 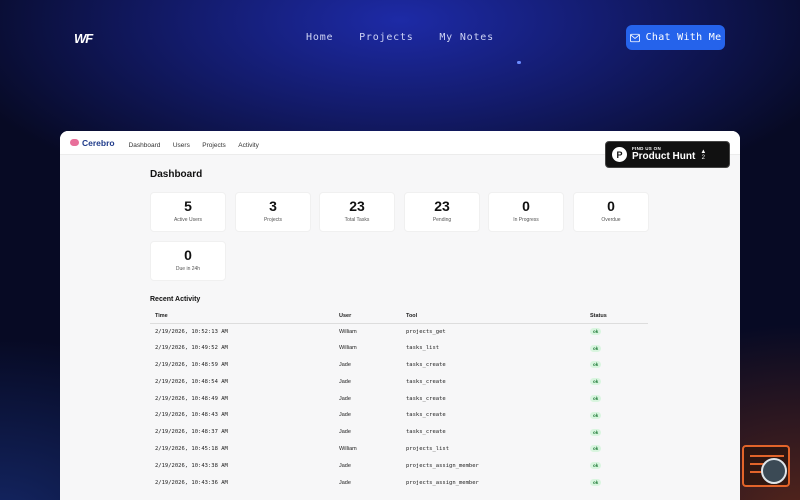 What do you see at coordinates (399, 432) in the screenshot?
I see `table-row: 2/19/2026, 10:48:37 AM Jade tasks_create ok` at bounding box center [399, 432].